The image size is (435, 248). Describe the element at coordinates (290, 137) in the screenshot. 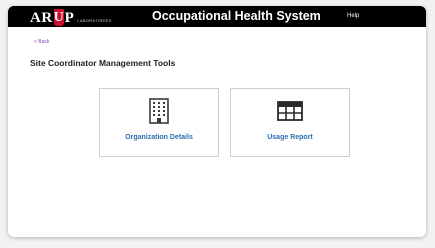

I see `usage-report-label: Usage Report` at that location.